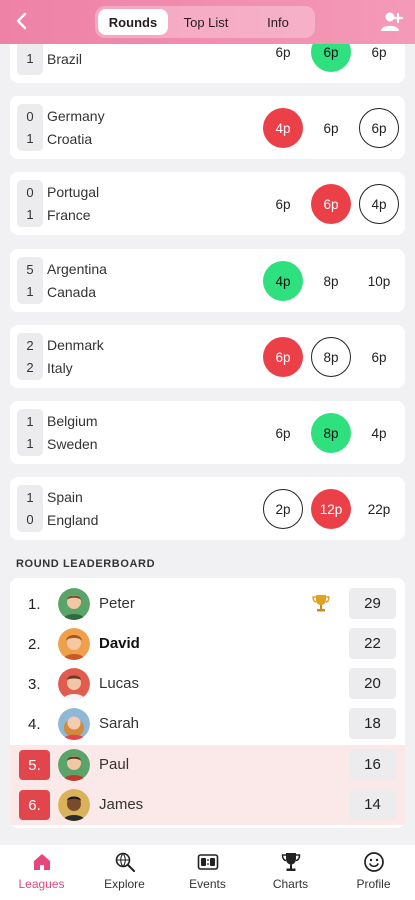 This screenshot has height=900, width=415. Describe the element at coordinates (30, 432) in the screenshot. I see `score-box: 1 1` at that location.